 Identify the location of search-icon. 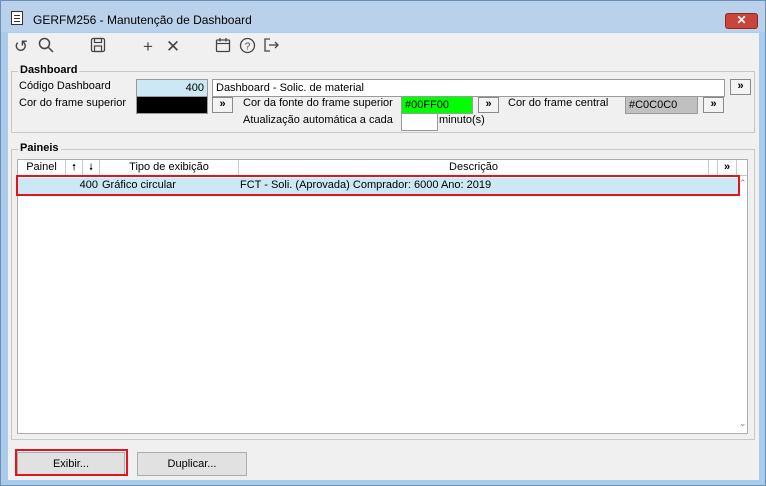
(46, 47).